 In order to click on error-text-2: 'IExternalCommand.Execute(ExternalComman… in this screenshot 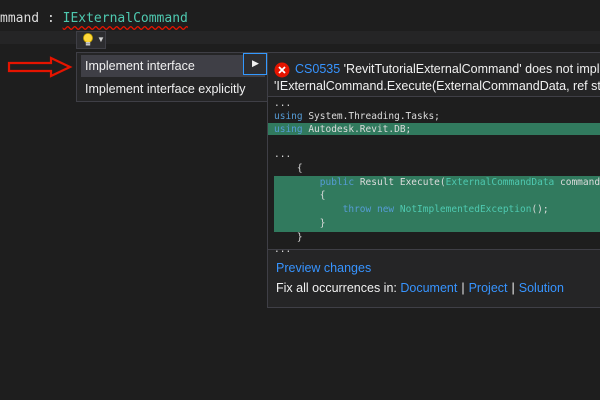, I will do `click(437, 86)`.